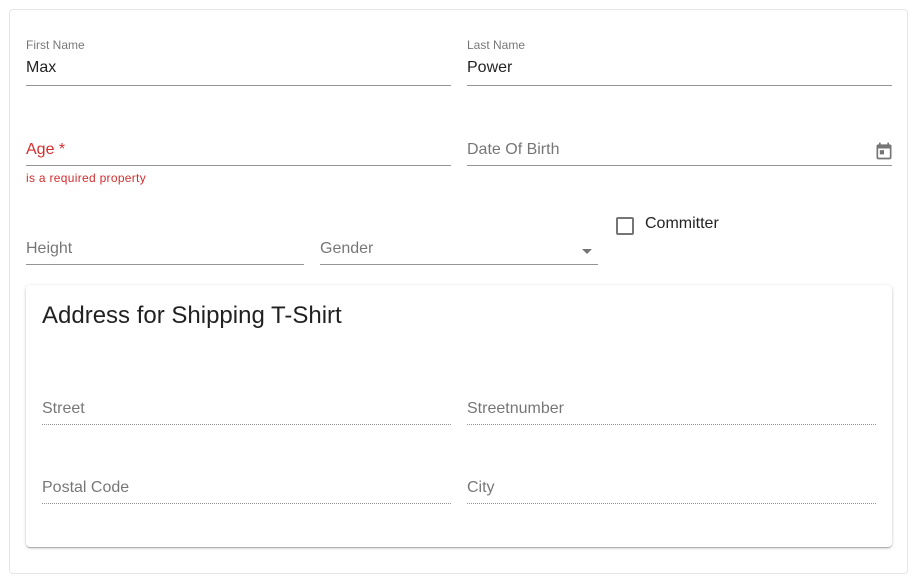  What do you see at coordinates (55, 45) in the screenshot?
I see `first-name-label: First Name` at bounding box center [55, 45].